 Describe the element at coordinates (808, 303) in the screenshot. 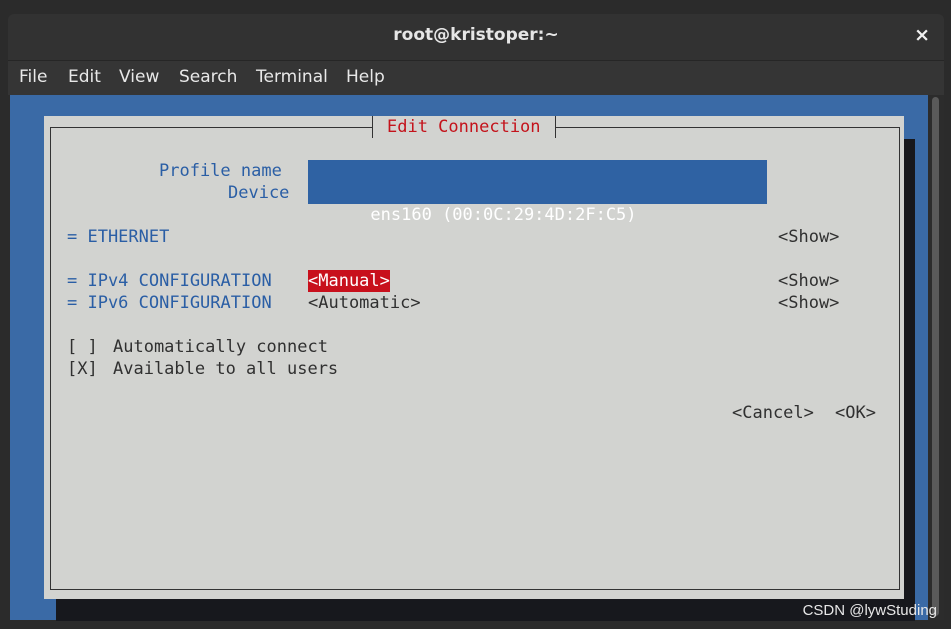

I see `ipv6-show-button: <Show>` at that location.